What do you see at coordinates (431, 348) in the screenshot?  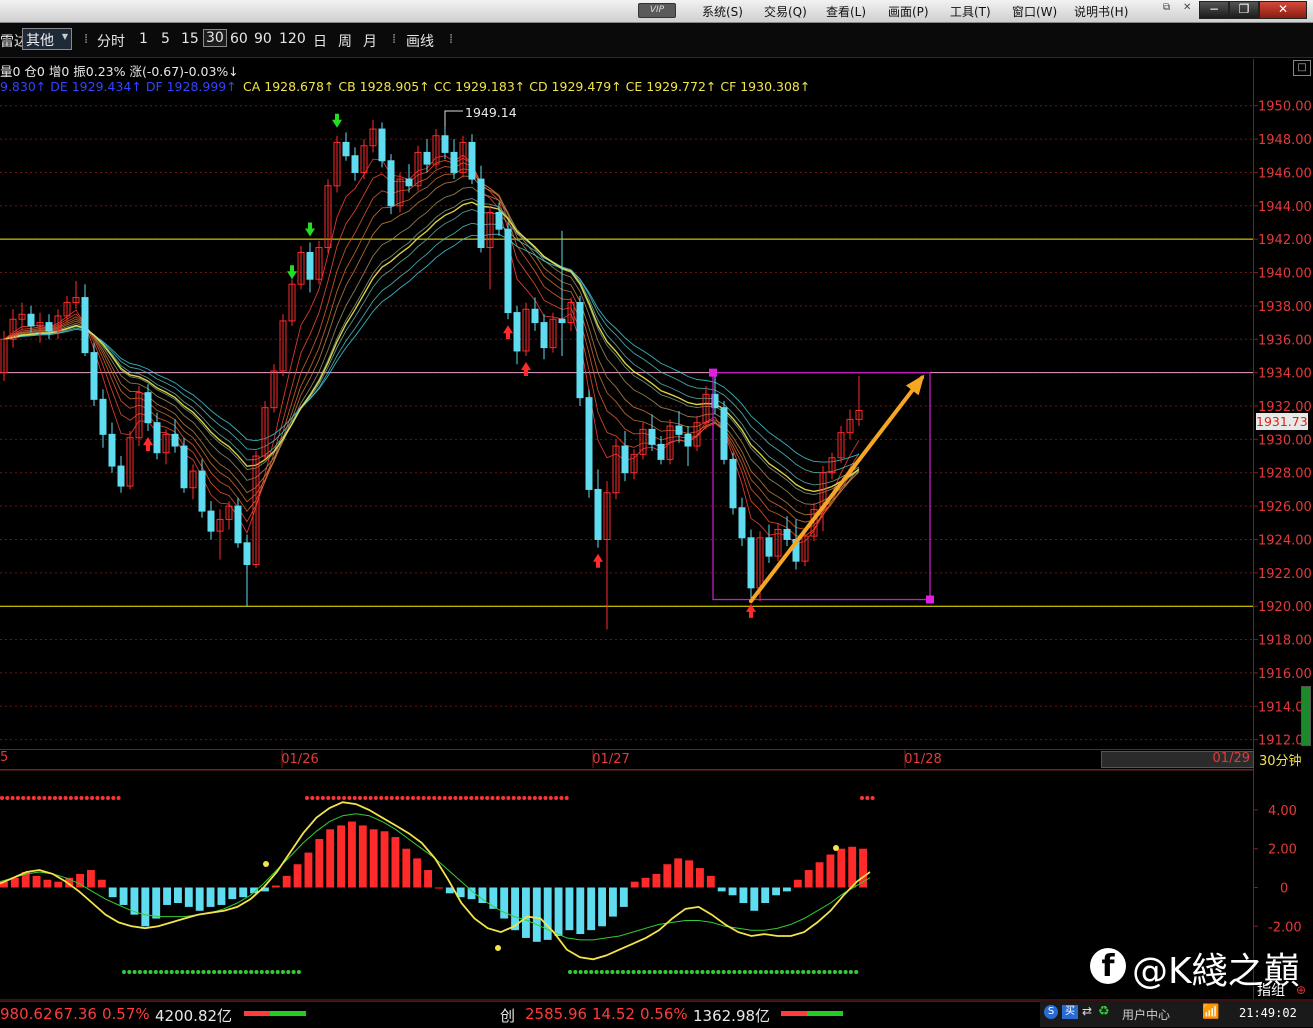 I see `ma-ribbon-line` at bounding box center [431, 348].